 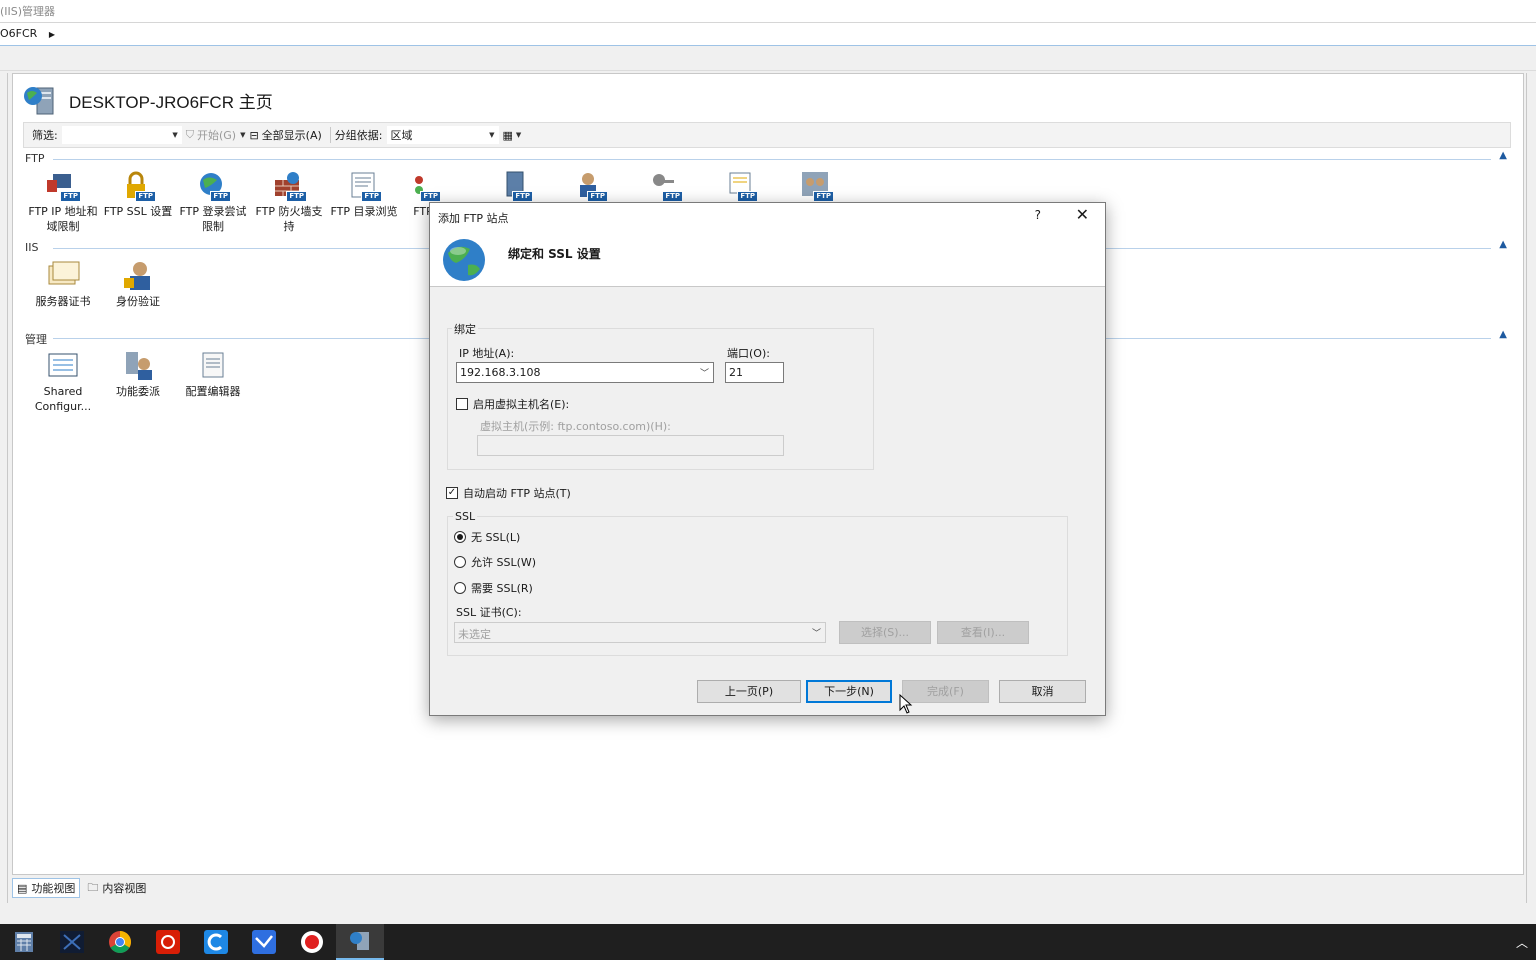 What do you see at coordinates (1082, 214) in the screenshot?
I see `close-icon: ✕` at bounding box center [1082, 214].